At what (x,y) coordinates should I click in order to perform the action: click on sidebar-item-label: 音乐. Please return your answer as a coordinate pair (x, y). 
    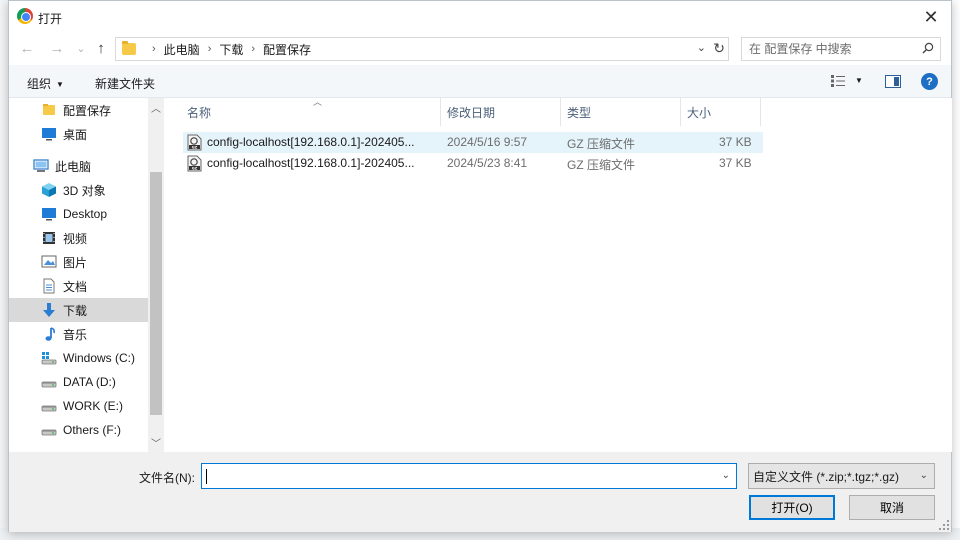
    Looking at the image, I should click on (75, 334).